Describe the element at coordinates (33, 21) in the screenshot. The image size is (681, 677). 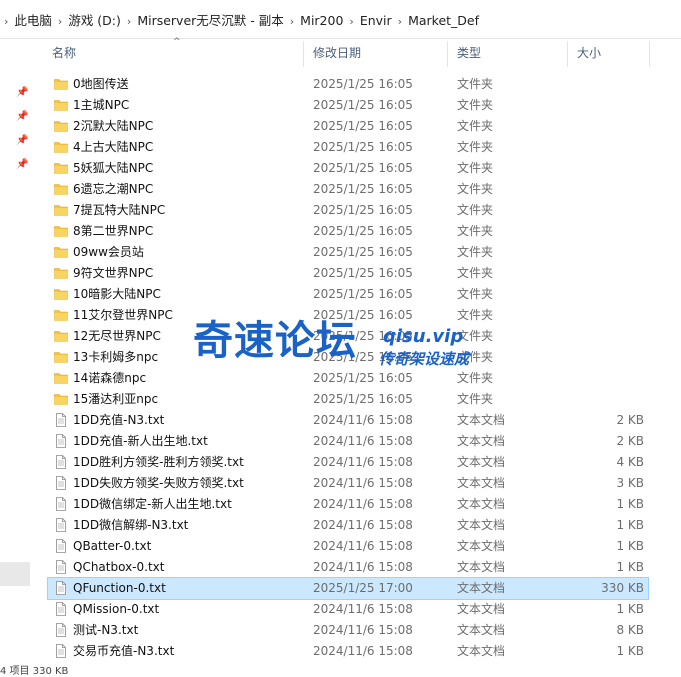
I see `breadcrumb-item: 此电脑` at that location.